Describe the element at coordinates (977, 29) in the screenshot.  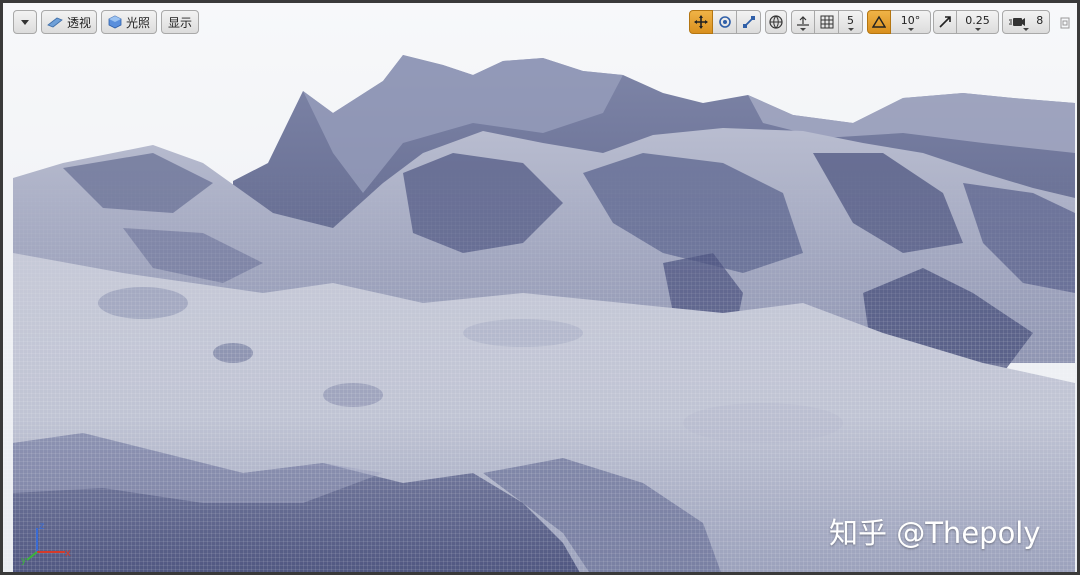
I see `scale-snap-caret` at that location.